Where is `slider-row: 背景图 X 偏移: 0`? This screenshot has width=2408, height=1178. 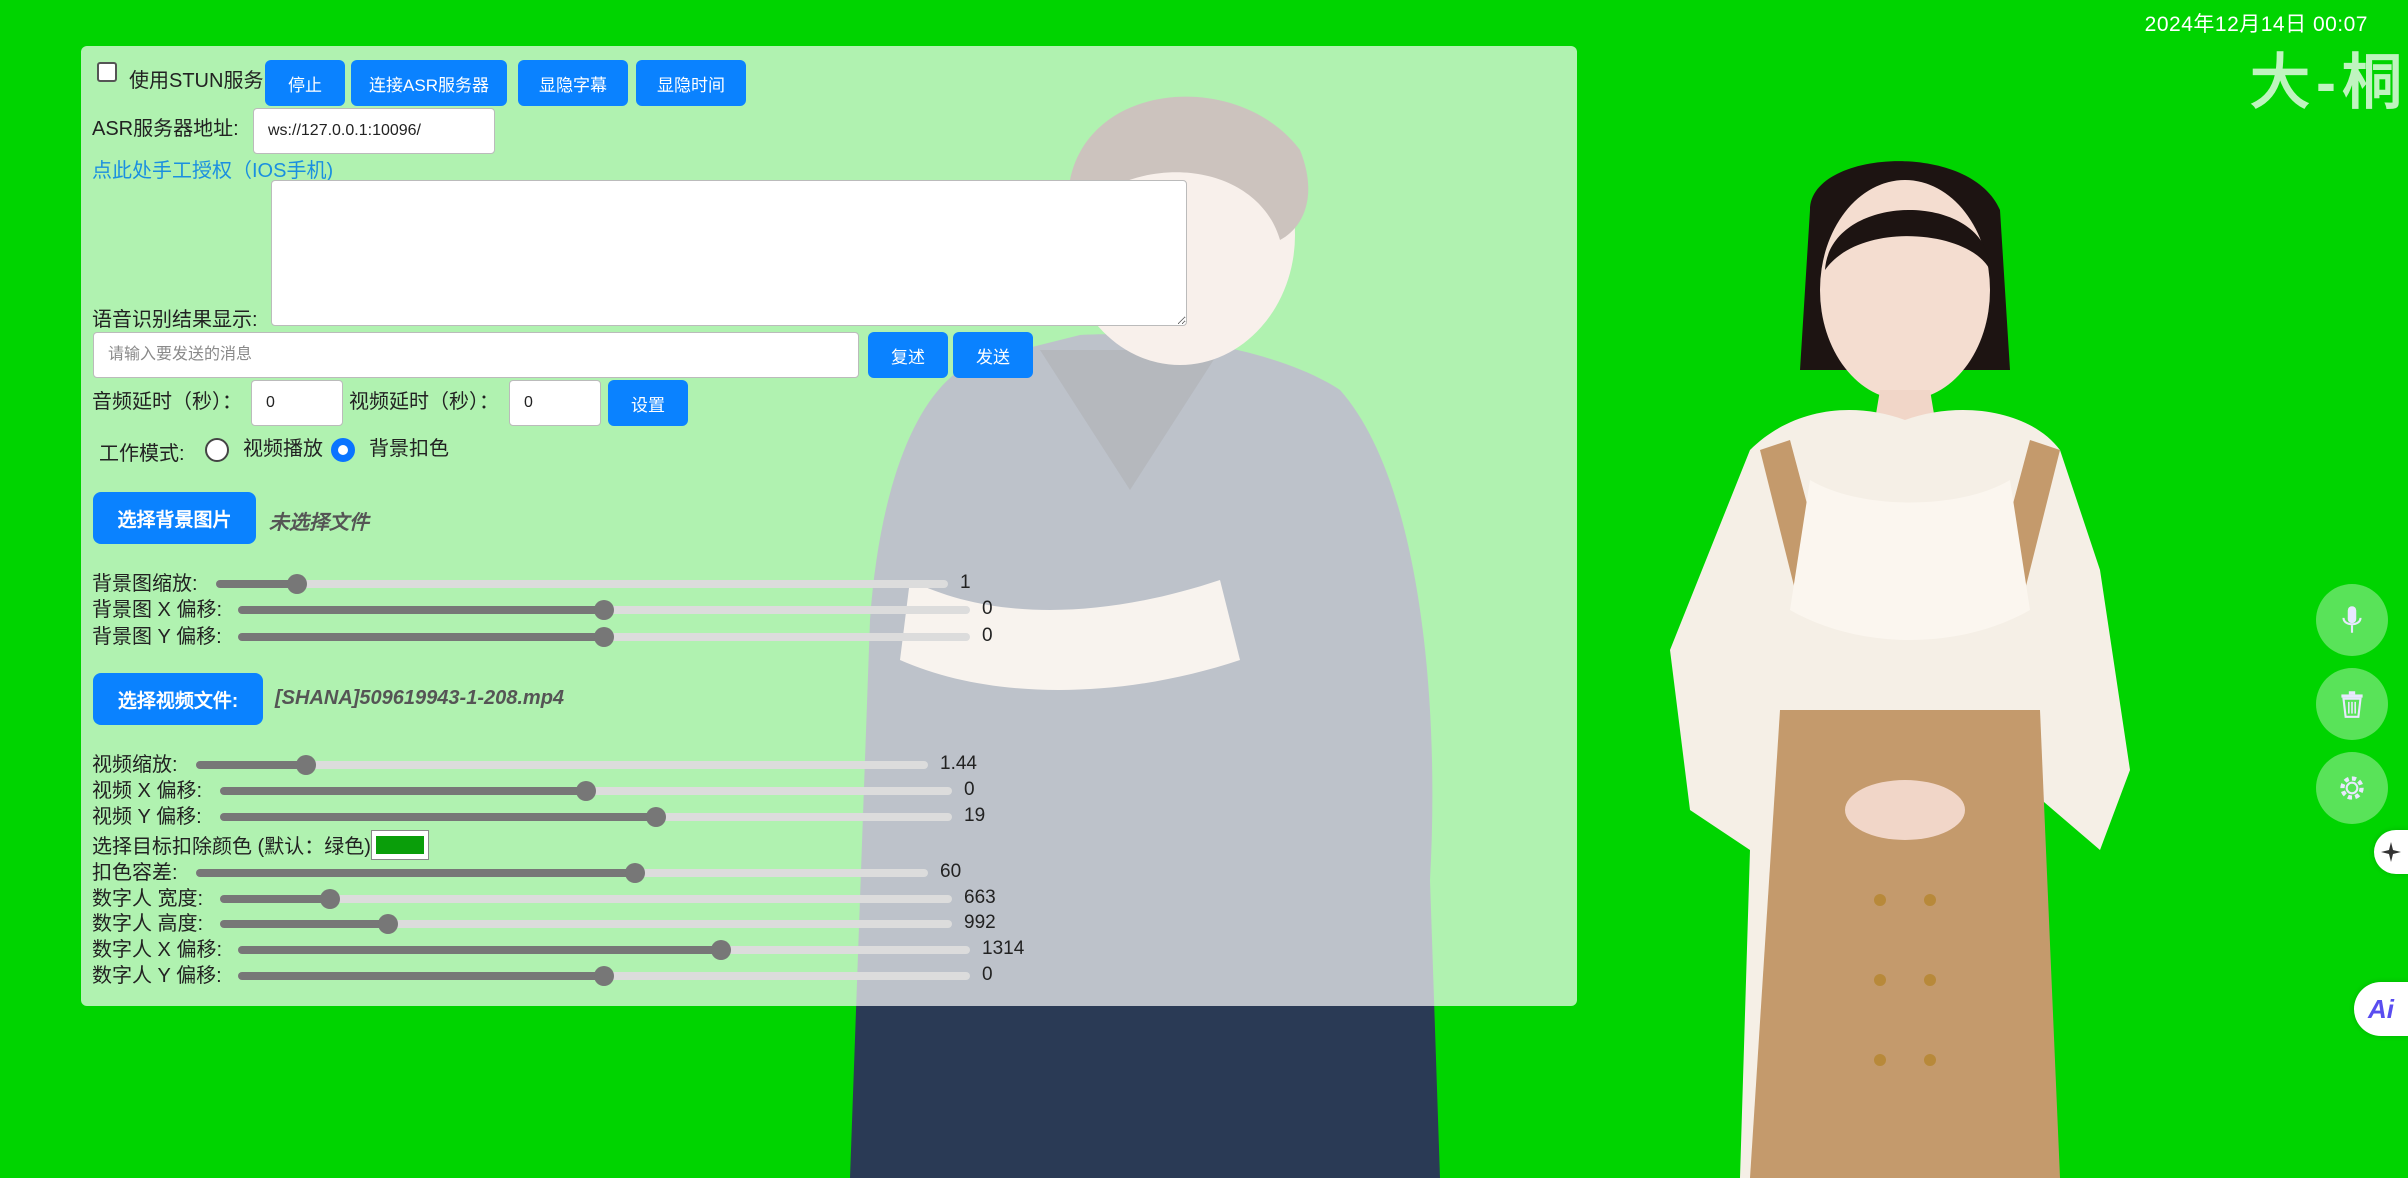 slider-row: 背景图 X 偏移: 0 is located at coordinates (592, 610).